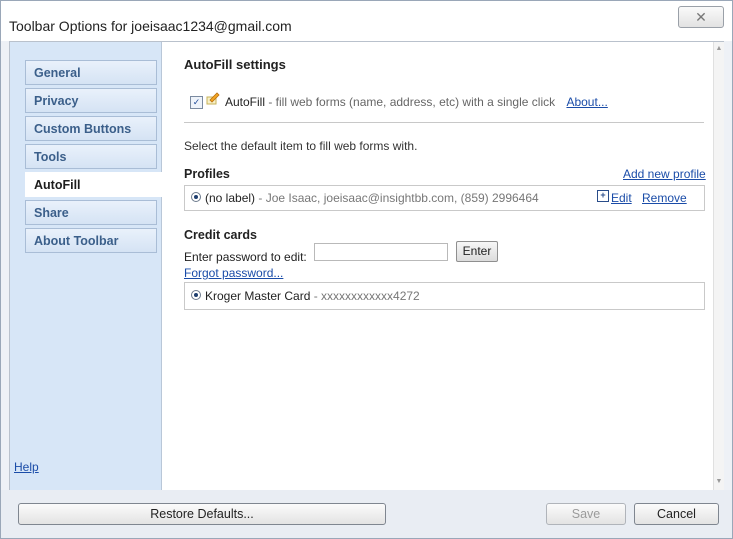 Image resolution: width=733 pixels, height=539 pixels. I want to click on profile-label: (no label), so click(230, 198).